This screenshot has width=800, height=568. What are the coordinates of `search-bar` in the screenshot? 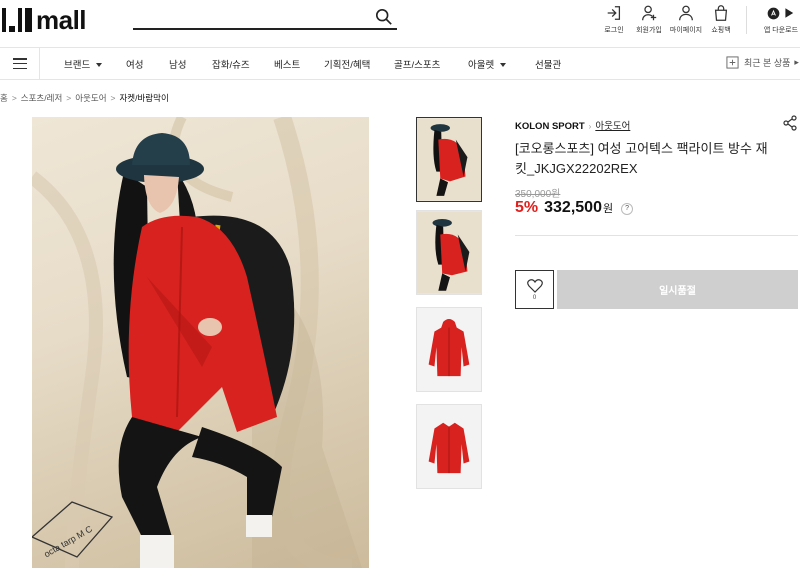 It's located at (265, 18).